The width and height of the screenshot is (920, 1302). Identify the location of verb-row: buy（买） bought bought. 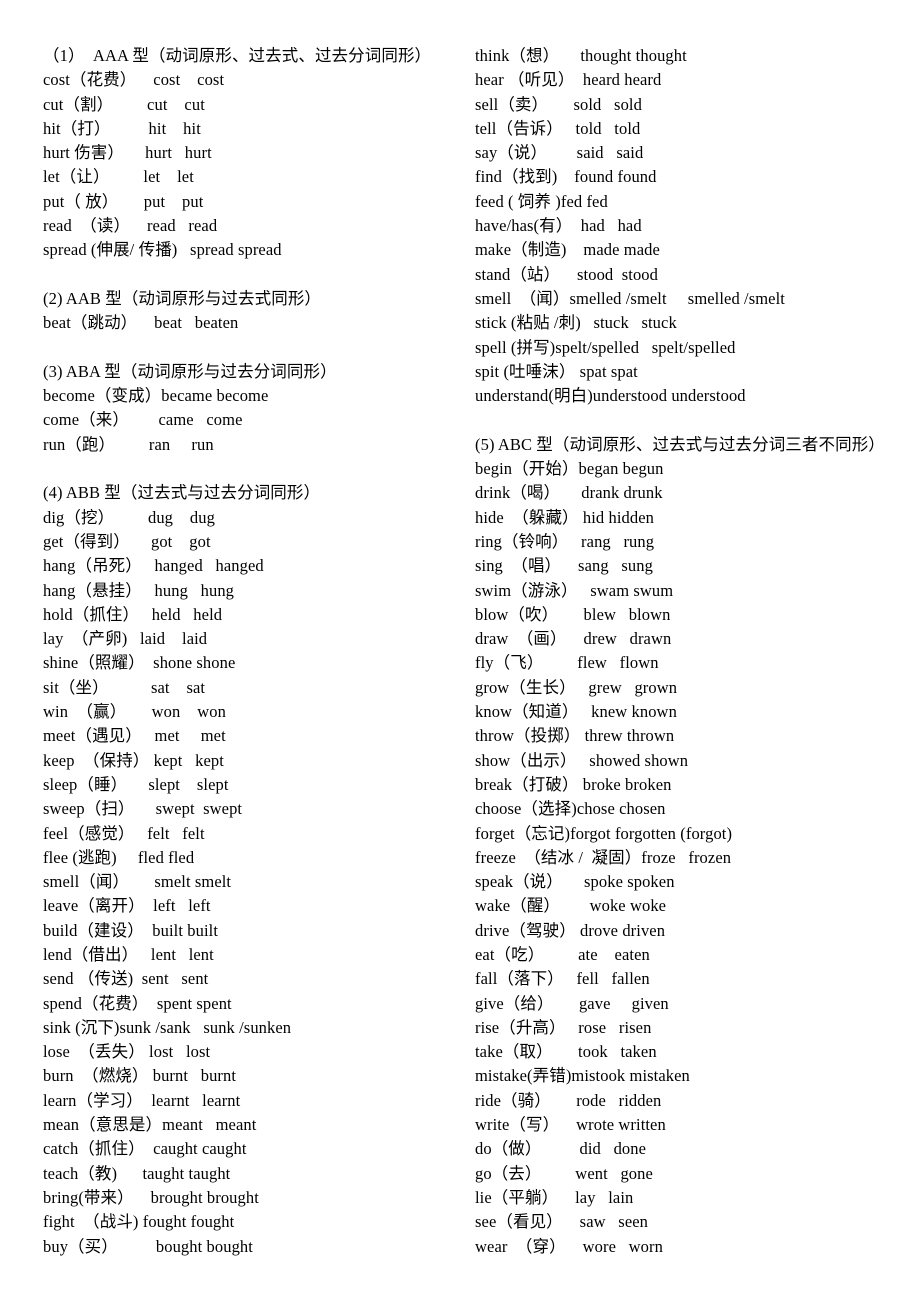
(148, 1246).